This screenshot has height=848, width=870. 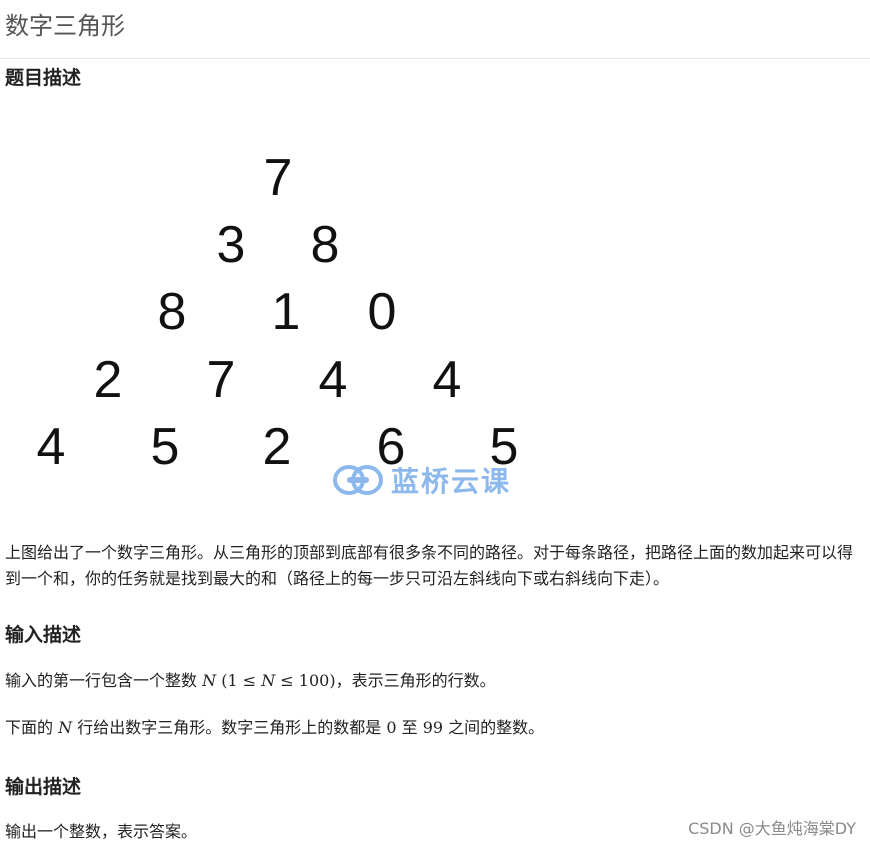 What do you see at coordinates (358, 480) in the screenshot?
I see `cloud-logo-icon` at bounding box center [358, 480].